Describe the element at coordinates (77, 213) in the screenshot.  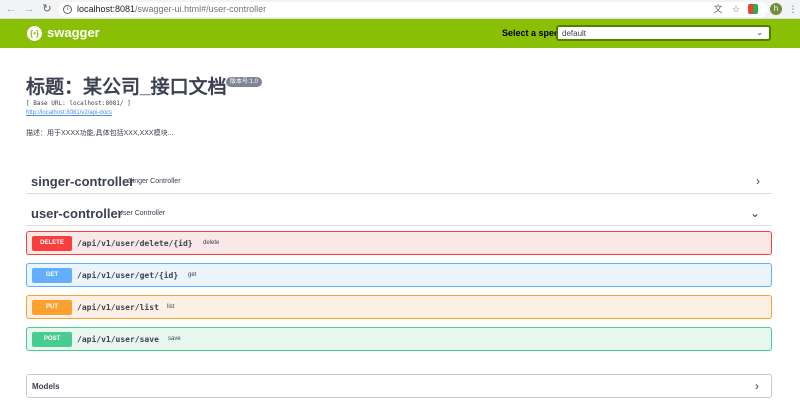
I see `tag-name: user-controller` at that location.